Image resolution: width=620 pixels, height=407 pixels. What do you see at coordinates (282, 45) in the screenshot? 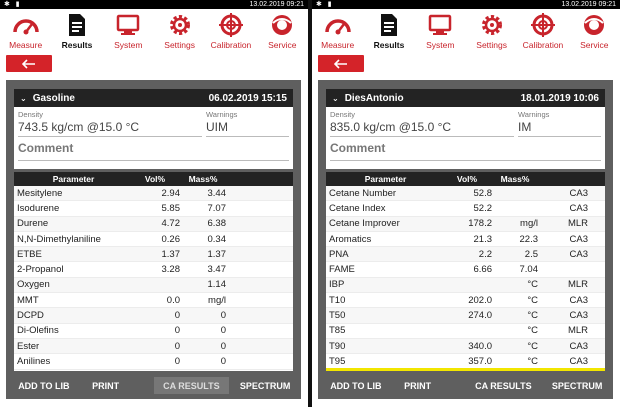
I see `nav-label: Service` at bounding box center [282, 45].